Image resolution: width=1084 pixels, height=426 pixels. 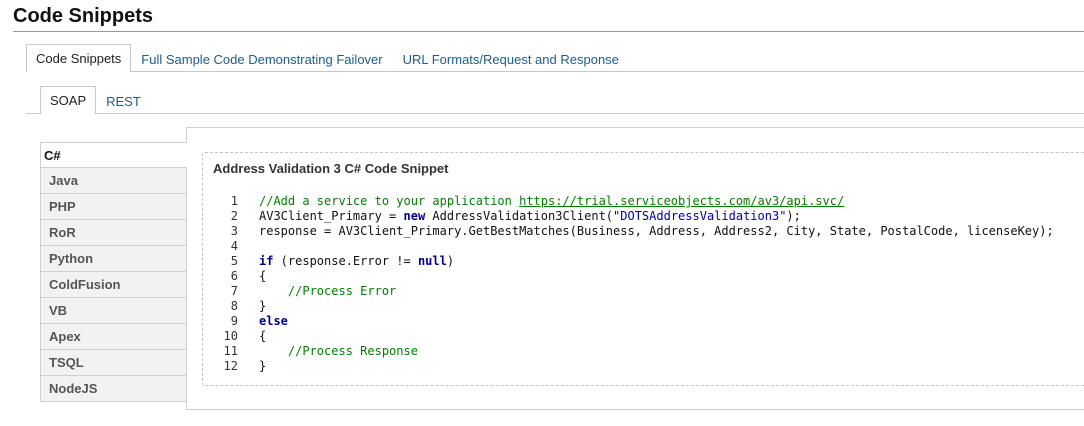 I want to click on code-token: (response.Error !=, so click(x=345, y=261).